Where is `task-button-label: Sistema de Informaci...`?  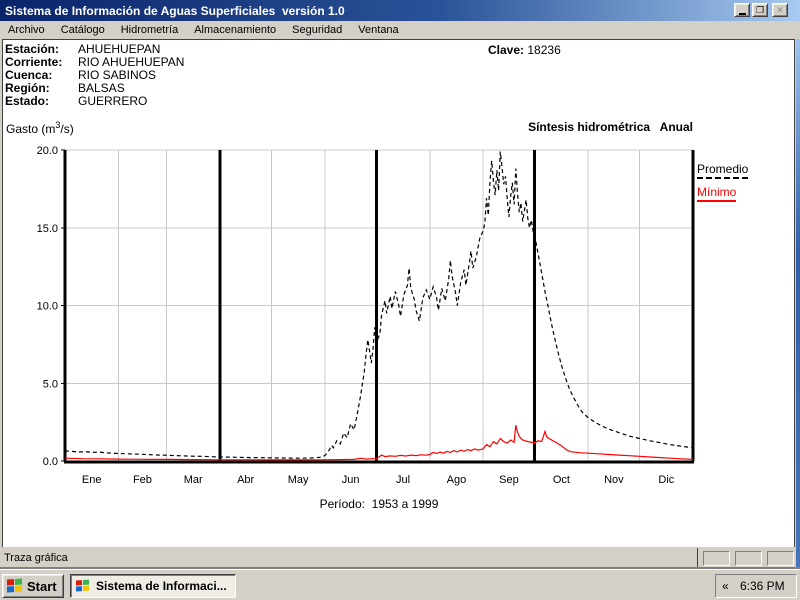
task-button-label: Sistema de Informaci... is located at coordinates (161, 586).